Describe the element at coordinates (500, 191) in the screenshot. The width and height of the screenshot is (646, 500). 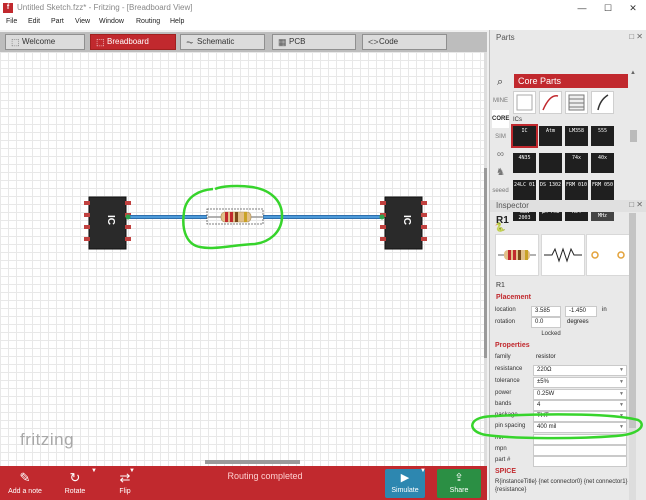
I see `bin-tab-seeed: seeed` at that location.